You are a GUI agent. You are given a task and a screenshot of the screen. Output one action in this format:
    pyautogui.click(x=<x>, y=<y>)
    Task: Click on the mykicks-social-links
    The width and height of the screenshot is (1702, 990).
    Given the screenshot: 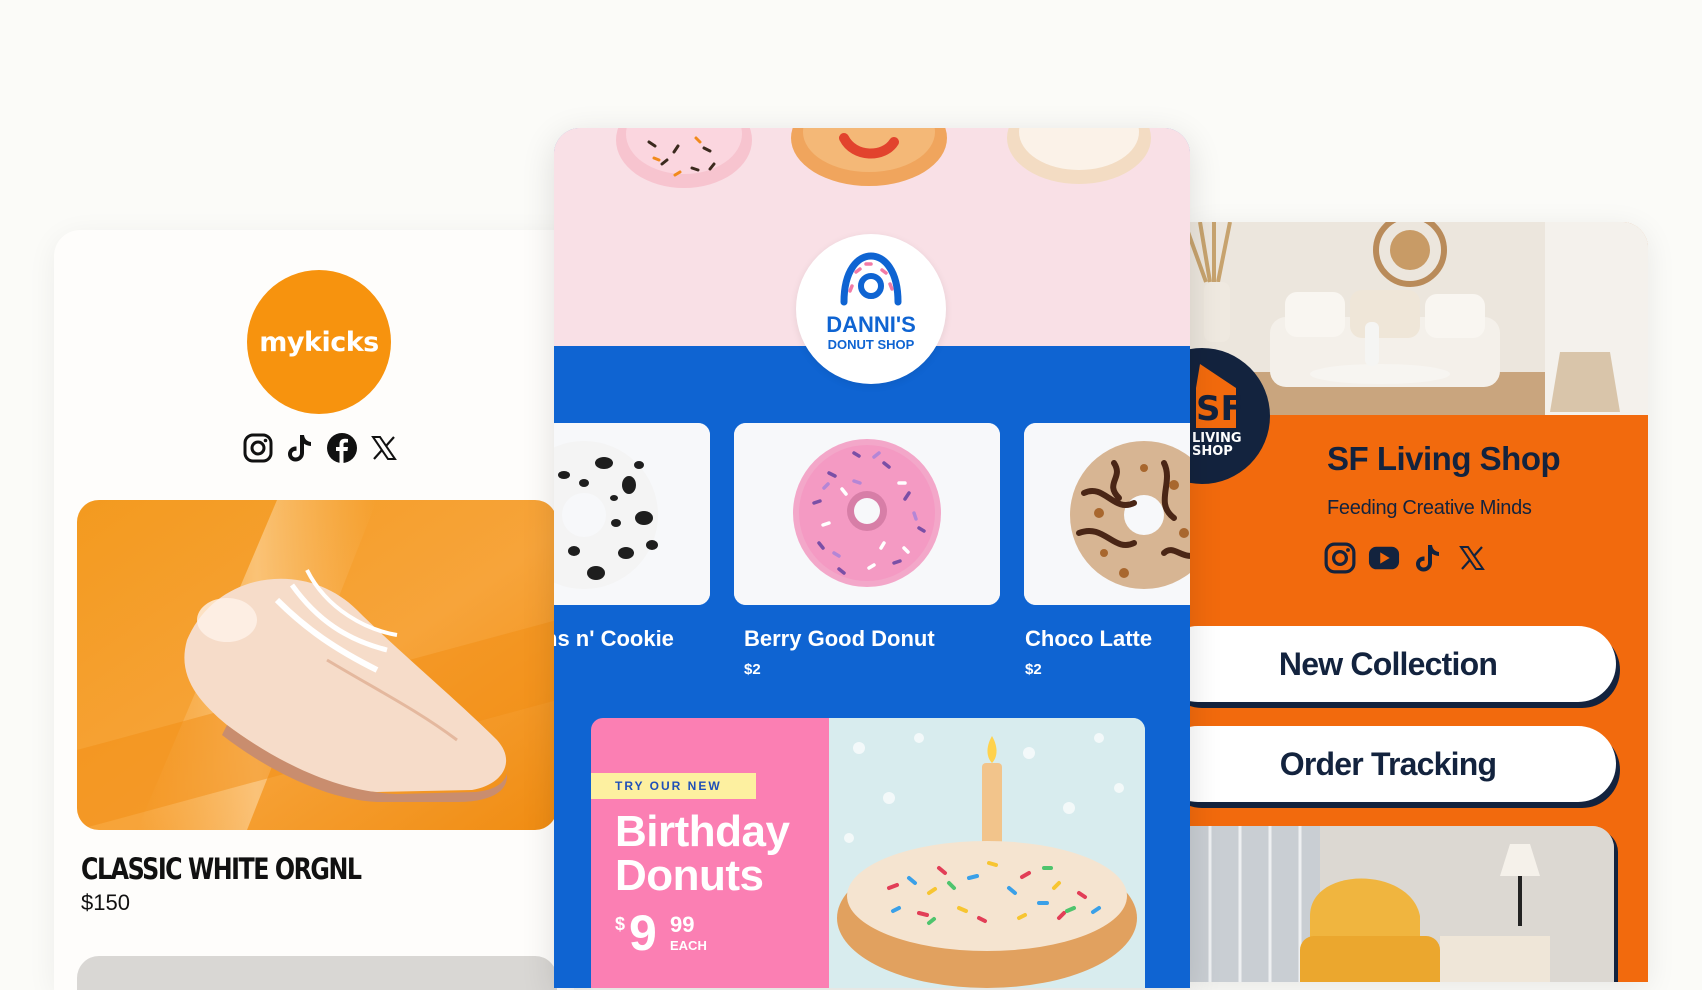 What is the action you would take?
    pyautogui.click(x=321, y=448)
    